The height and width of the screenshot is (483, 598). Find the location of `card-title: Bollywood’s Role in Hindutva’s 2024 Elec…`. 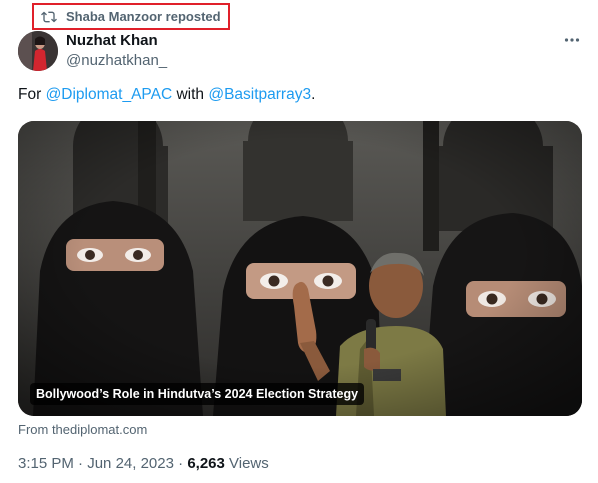

card-title: Bollywood’s Role in Hindutva’s 2024 Elec… is located at coordinates (197, 394).